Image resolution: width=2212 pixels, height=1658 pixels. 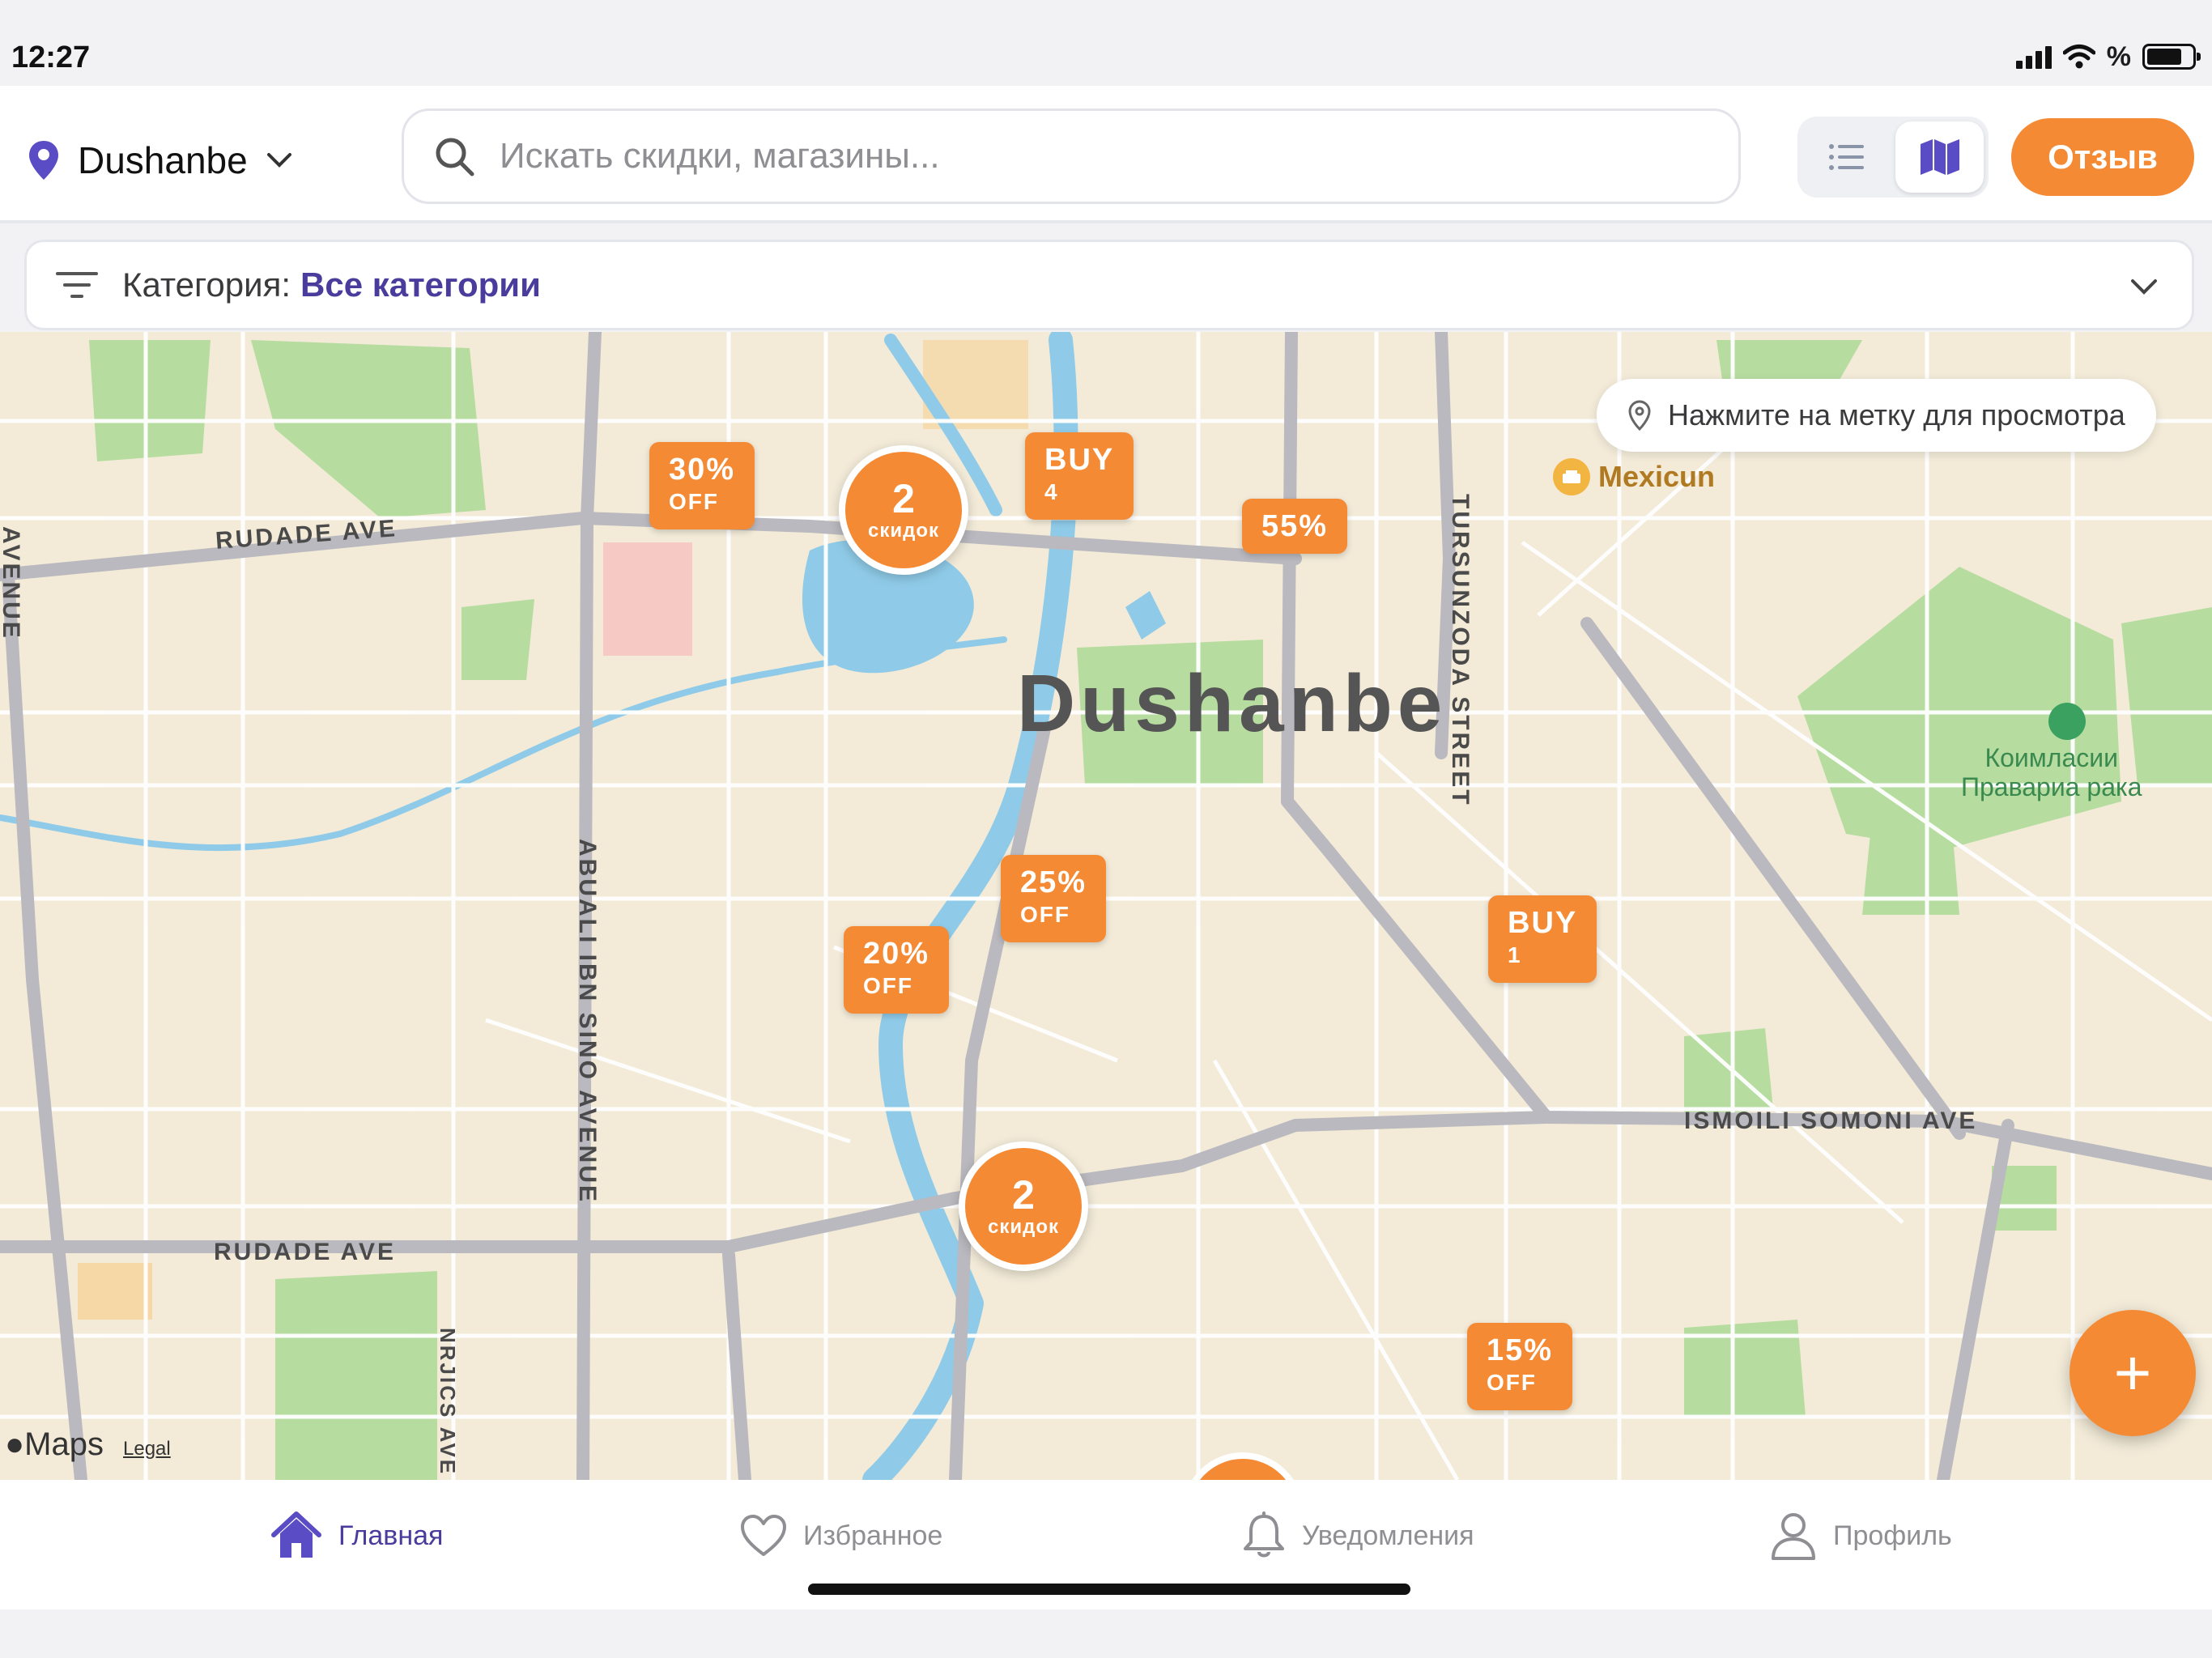 What do you see at coordinates (55, 1444) in the screenshot?
I see `maps-attribution: ●Maps` at bounding box center [55, 1444].